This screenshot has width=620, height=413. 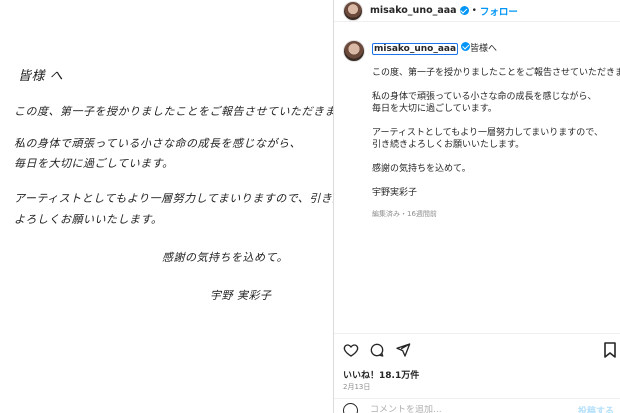 I want to click on caption-line: 毎日を大切に過ごしています。, so click(x=434, y=109).